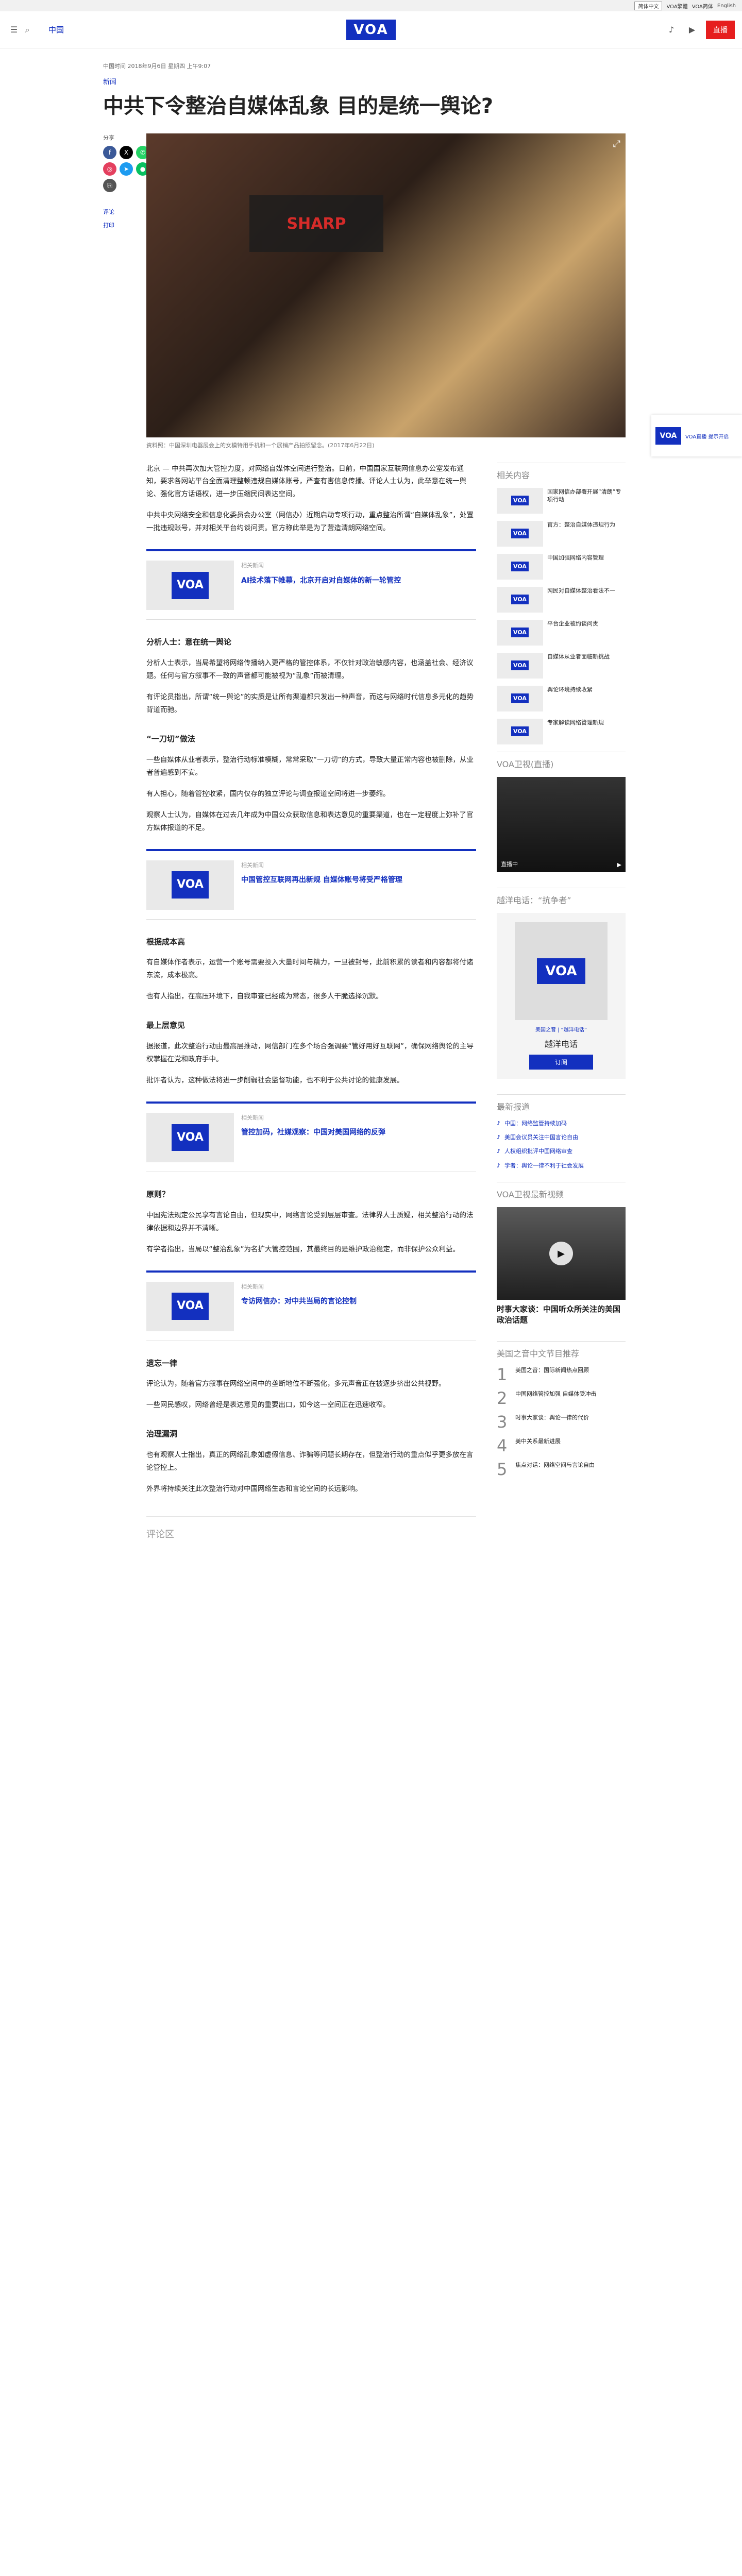 The width and height of the screenshot is (742, 2576). What do you see at coordinates (14, 30) in the screenshot?
I see `menu-icon: ☰` at bounding box center [14, 30].